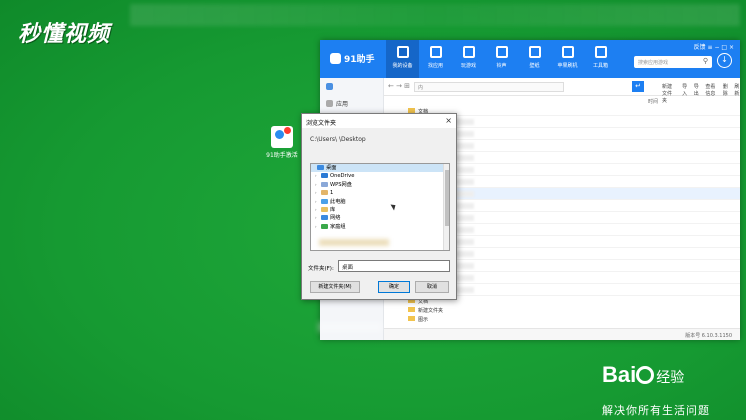 Image resolution: width=746 pixels, height=420 pixels. I want to click on folder-field-label: 文件夹(F):, so click(321, 269).